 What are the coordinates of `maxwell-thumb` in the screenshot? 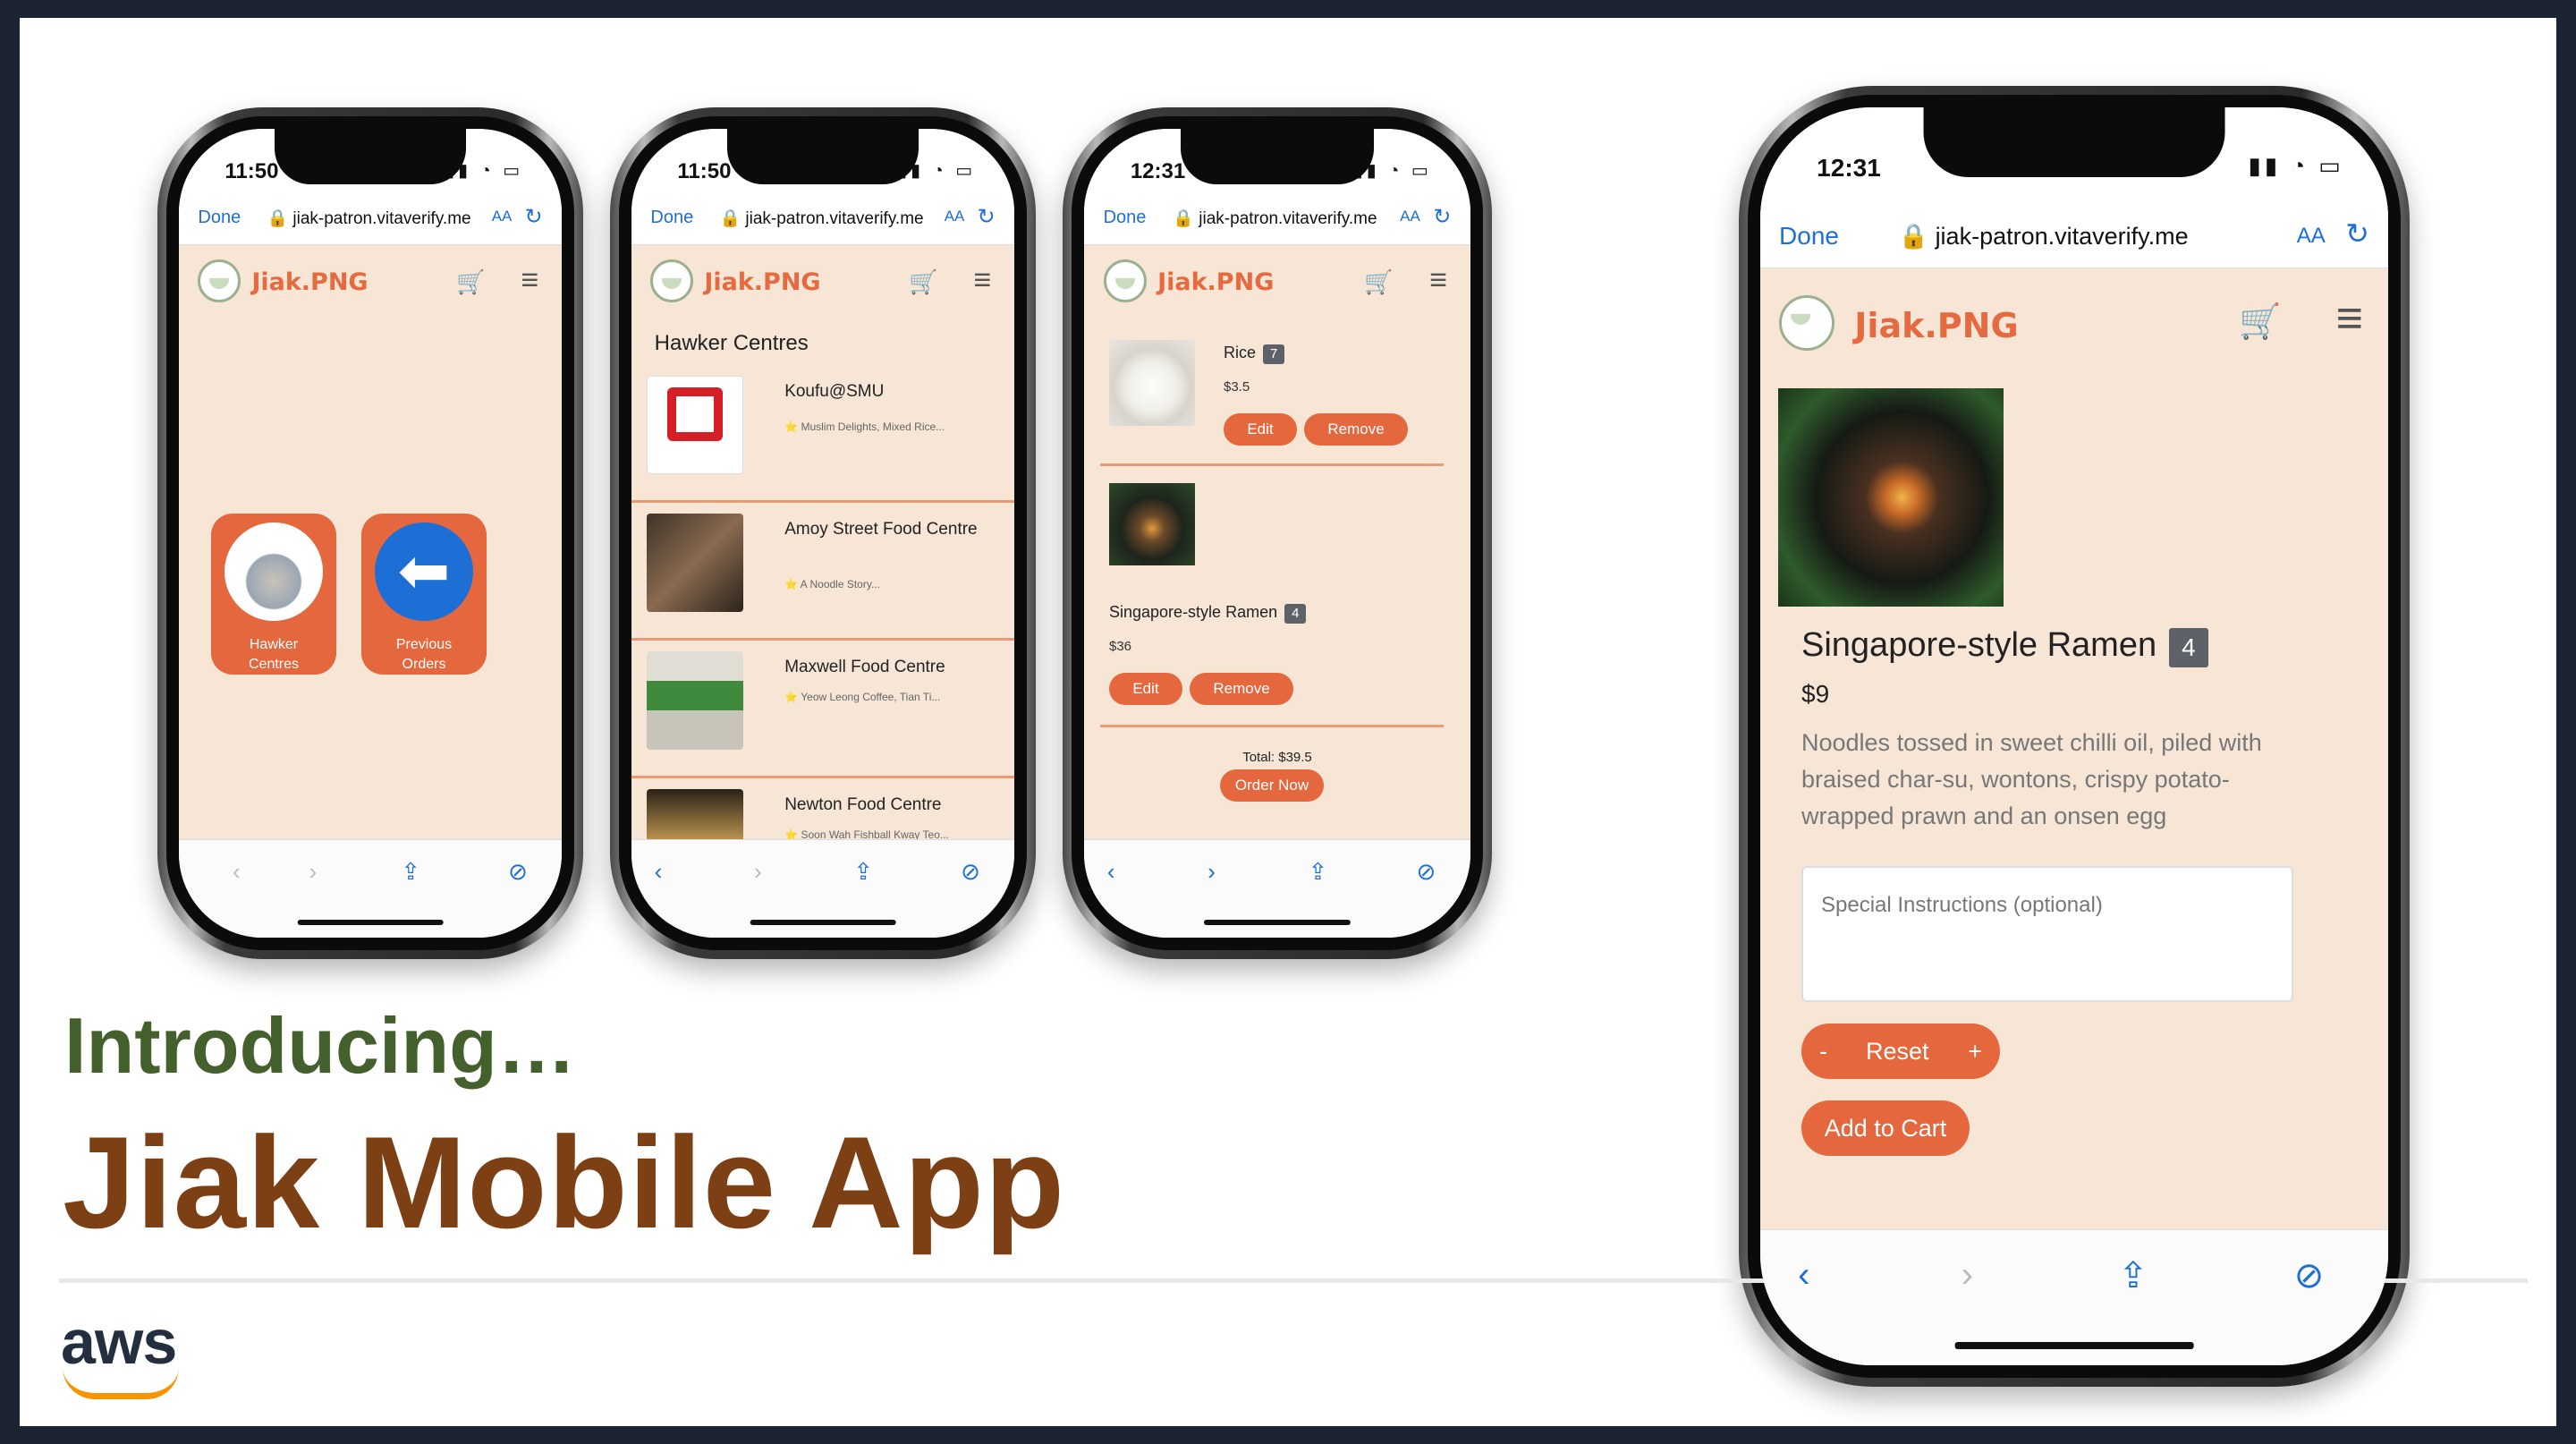 It's located at (695, 700).